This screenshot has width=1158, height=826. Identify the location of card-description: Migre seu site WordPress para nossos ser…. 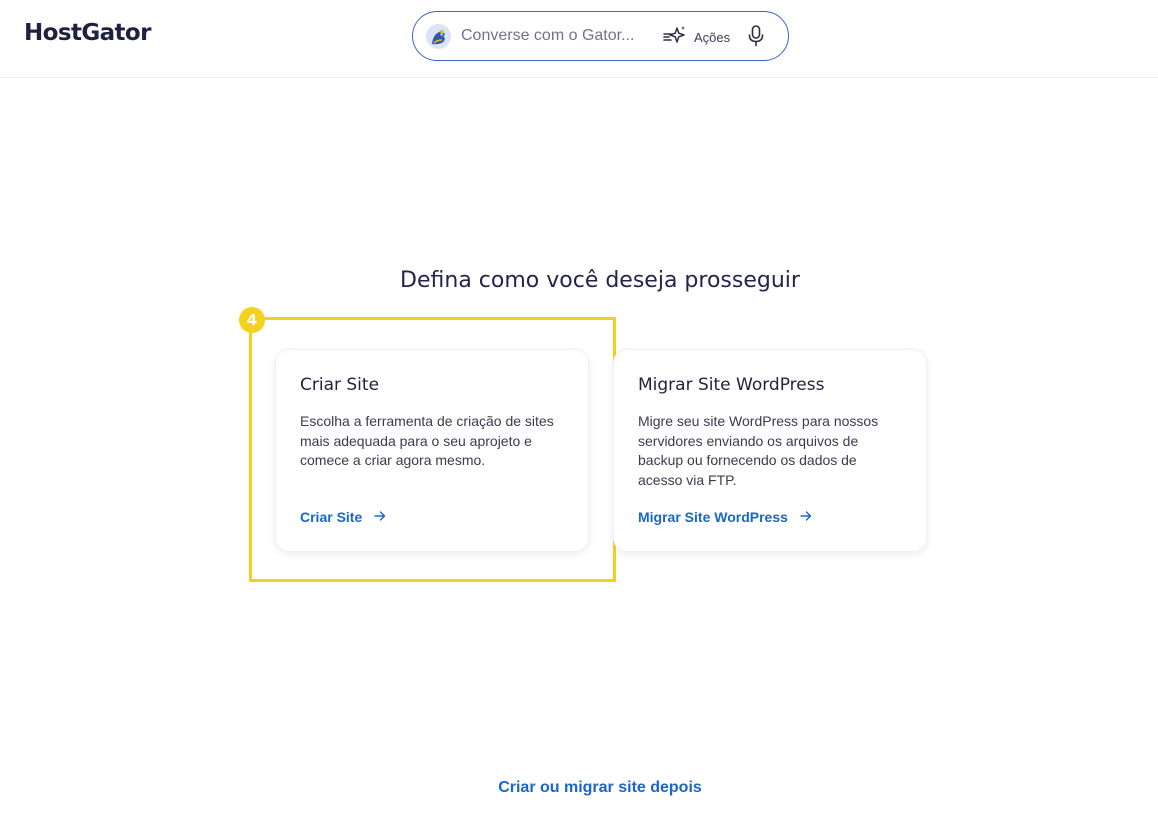
(758, 450).